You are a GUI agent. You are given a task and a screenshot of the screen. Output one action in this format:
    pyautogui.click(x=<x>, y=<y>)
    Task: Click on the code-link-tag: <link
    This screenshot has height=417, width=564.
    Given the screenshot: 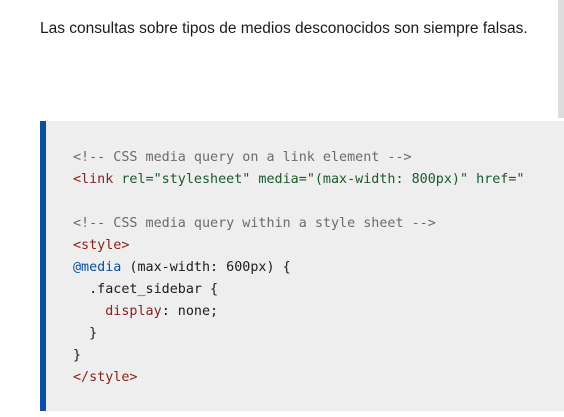 What is the action you would take?
    pyautogui.click(x=93, y=179)
    